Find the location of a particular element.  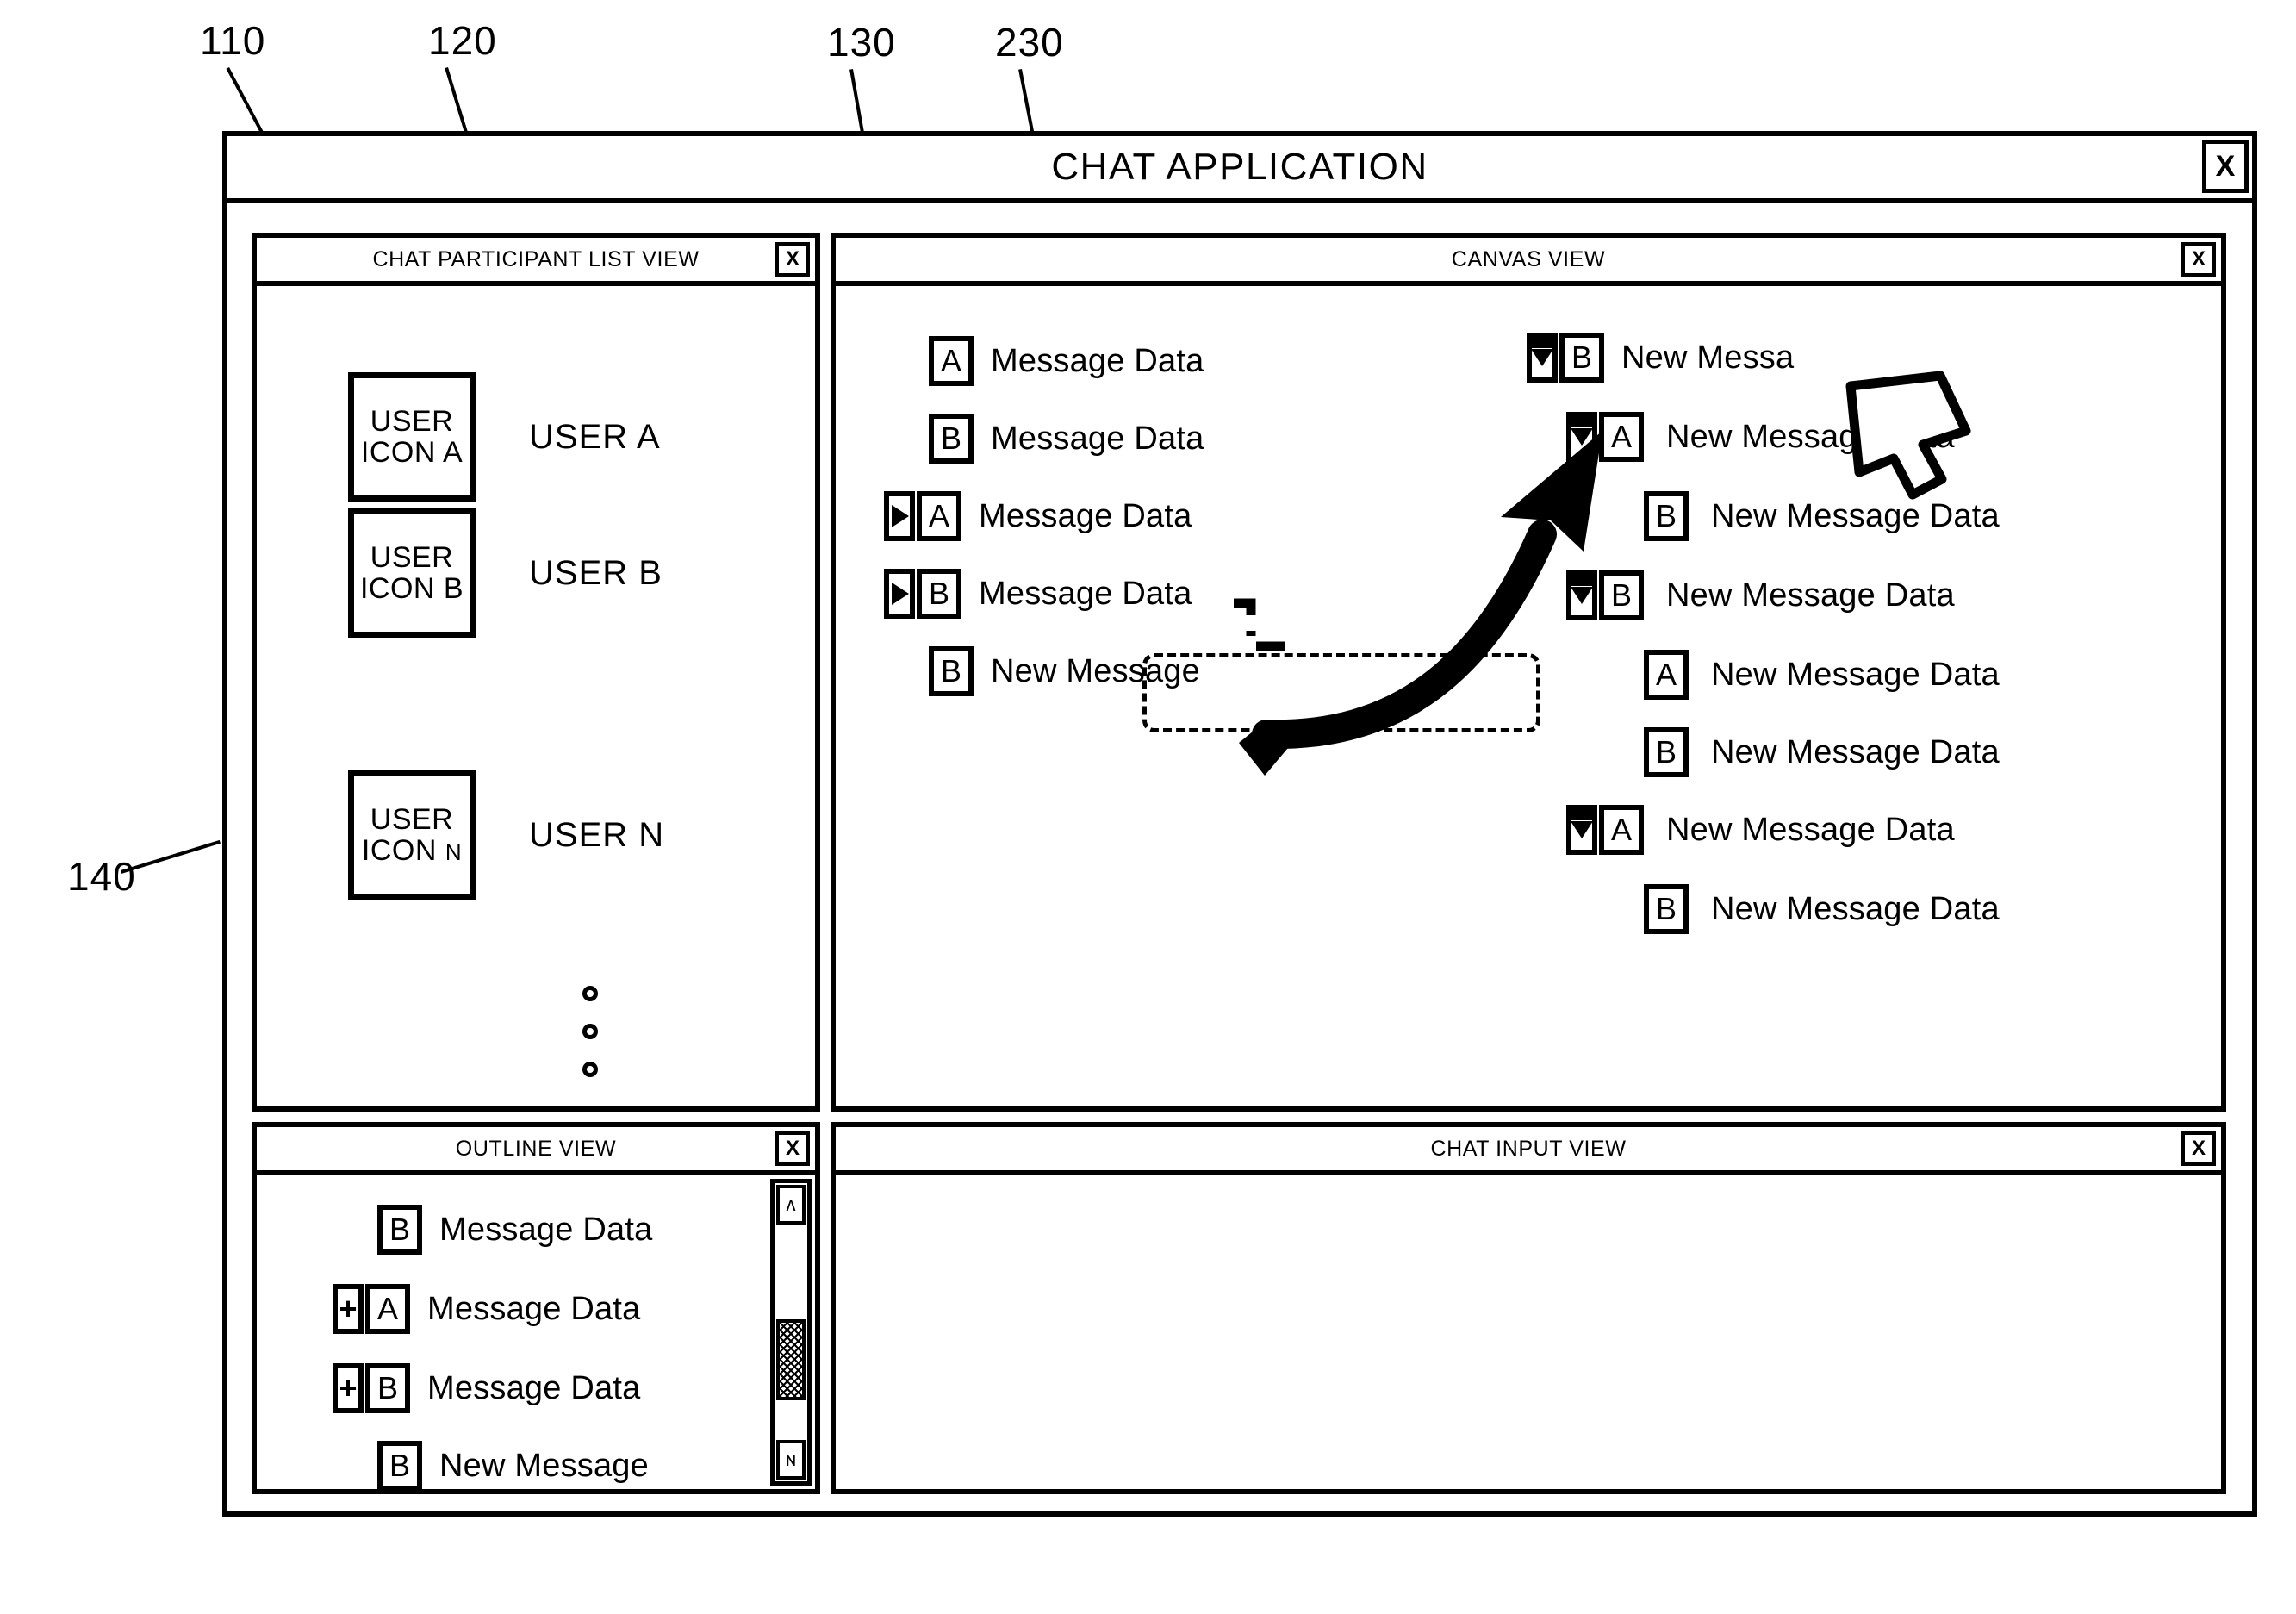

chat-input-titlebar: CHAT INPUT VIEW is located at coordinates (1529, 1151).